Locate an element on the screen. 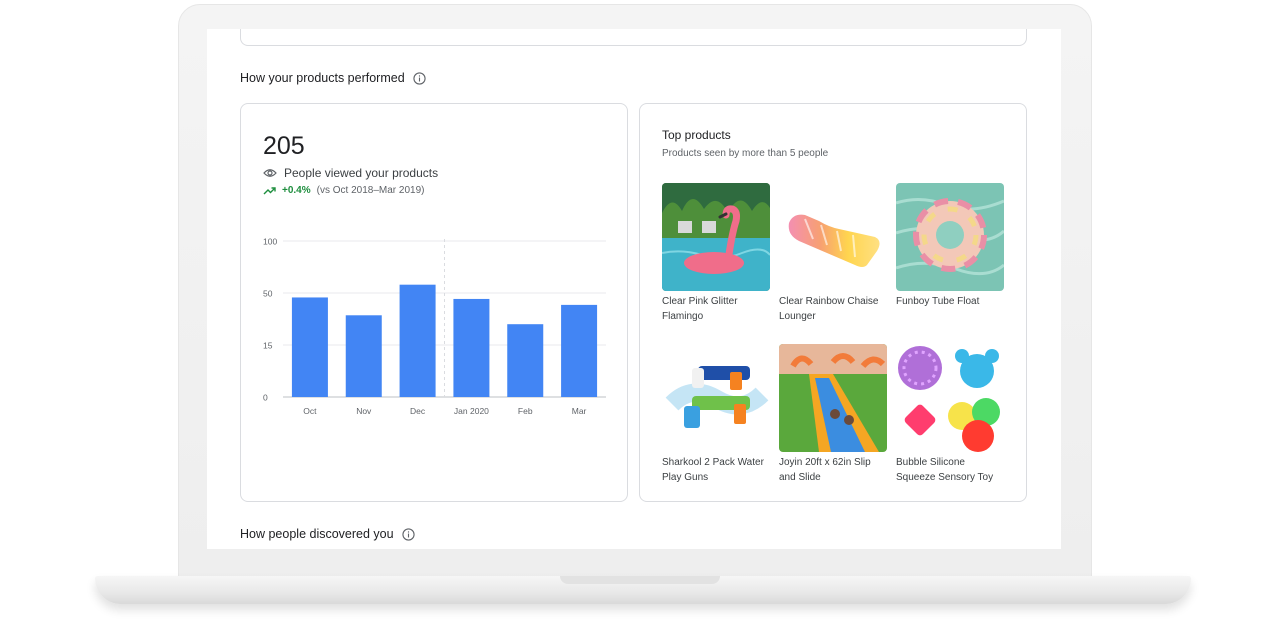 The height and width of the screenshot is (640, 1280). tube-float-icon is located at coordinates (950, 237).